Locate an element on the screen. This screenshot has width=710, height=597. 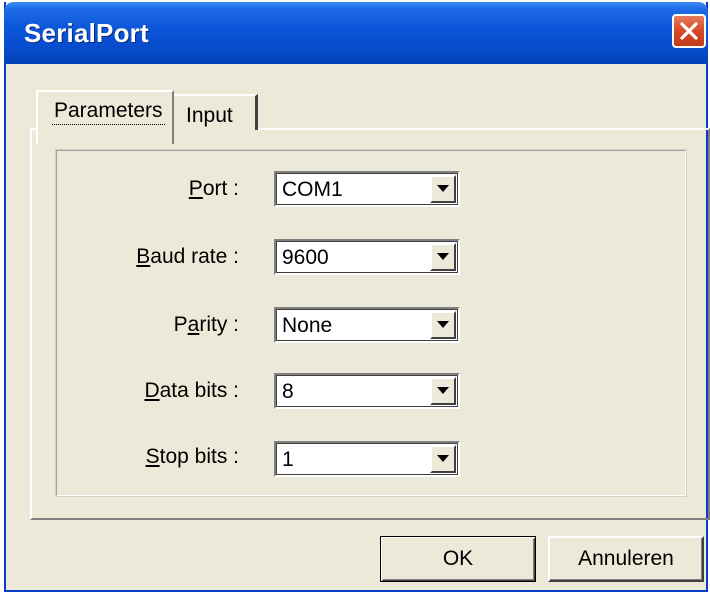
parity-label: Parity : is located at coordinates (206, 324).